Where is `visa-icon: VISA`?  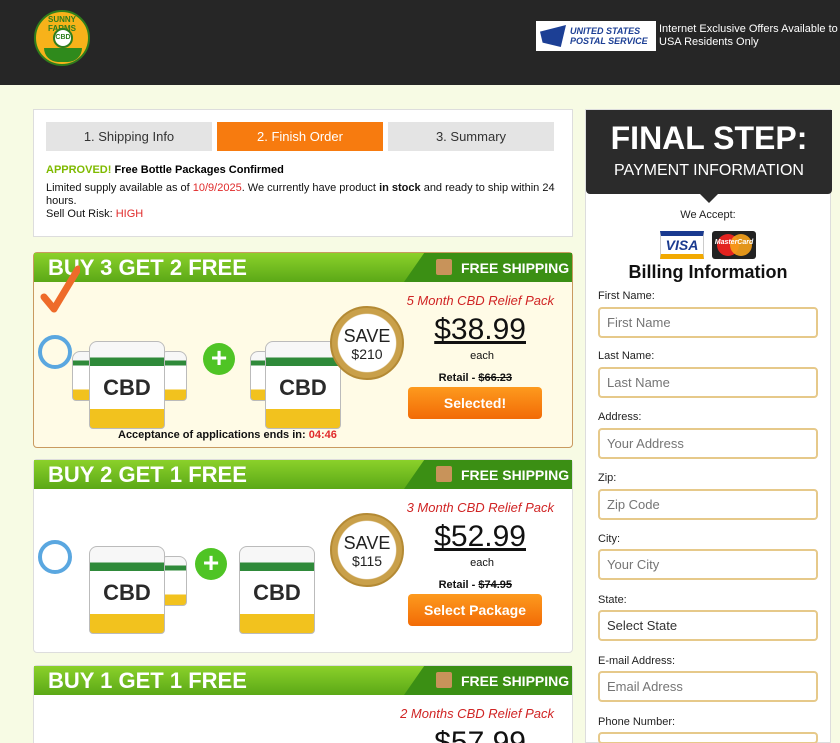 visa-icon: VISA is located at coordinates (682, 245).